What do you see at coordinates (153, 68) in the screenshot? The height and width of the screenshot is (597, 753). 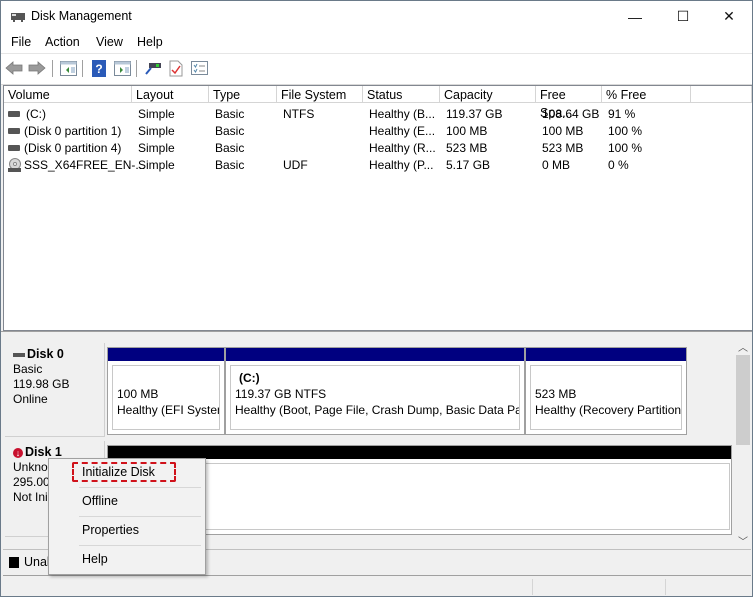 I see `connect-virtual-disk-button` at bounding box center [153, 68].